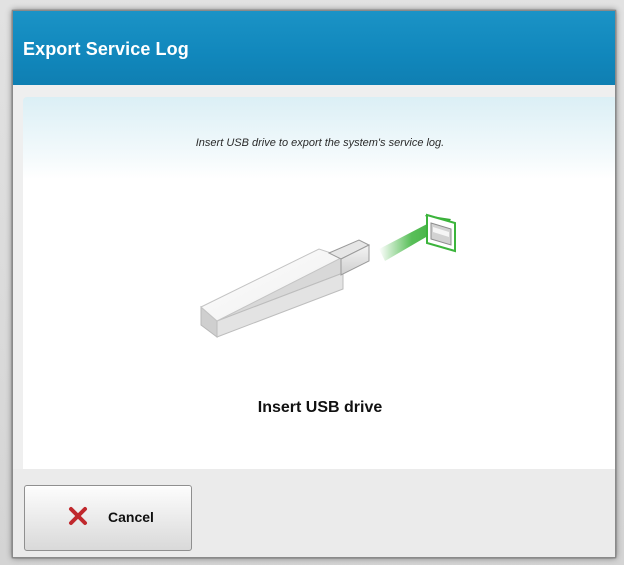 The width and height of the screenshot is (624, 565). What do you see at coordinates (106, 49) in the screenshot?
I see `dialog-title: Export Service Log` at bounding box center [106, 49].